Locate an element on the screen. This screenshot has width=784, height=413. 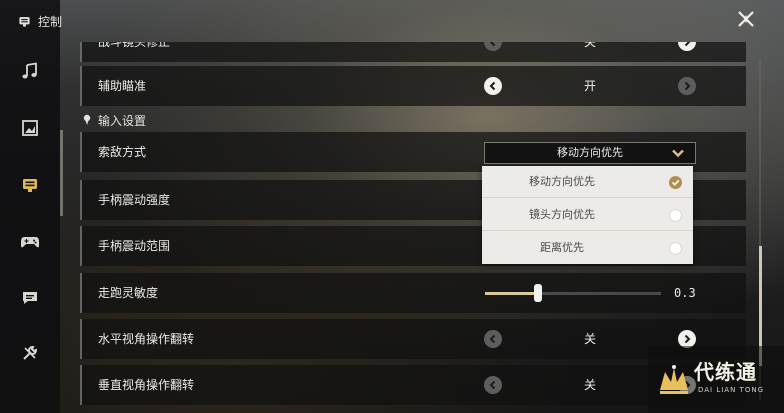
slider-value: 0.3 is located at coordinates (685, 293).